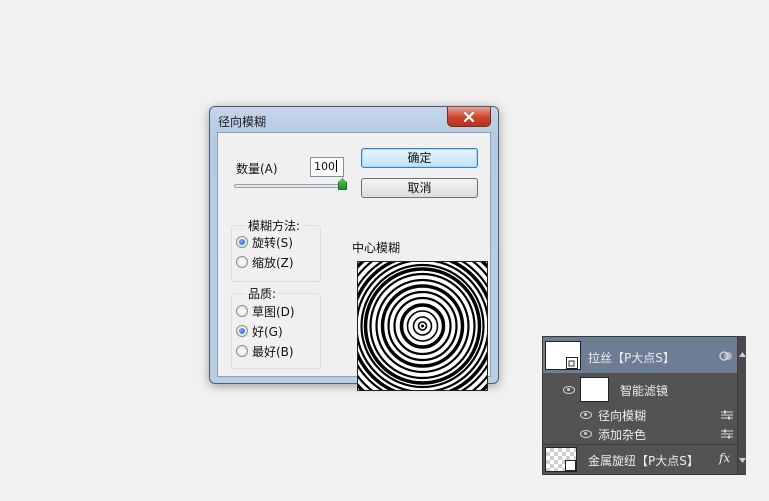 The height and width of the screenshot is (501, 769). I want to click on amount-label: 数量(A), so click(257, 169).